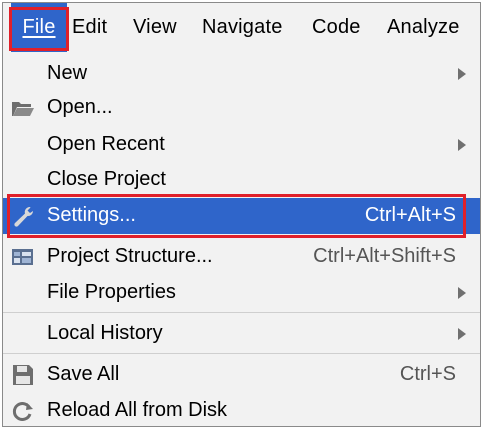 The height and width of the screenshot is (429, 485). What do you see at coordinates (111, 292) in the screenshot?
I see `menu-item-file-properties-label: File Properties` at bounding box center [111, 292].